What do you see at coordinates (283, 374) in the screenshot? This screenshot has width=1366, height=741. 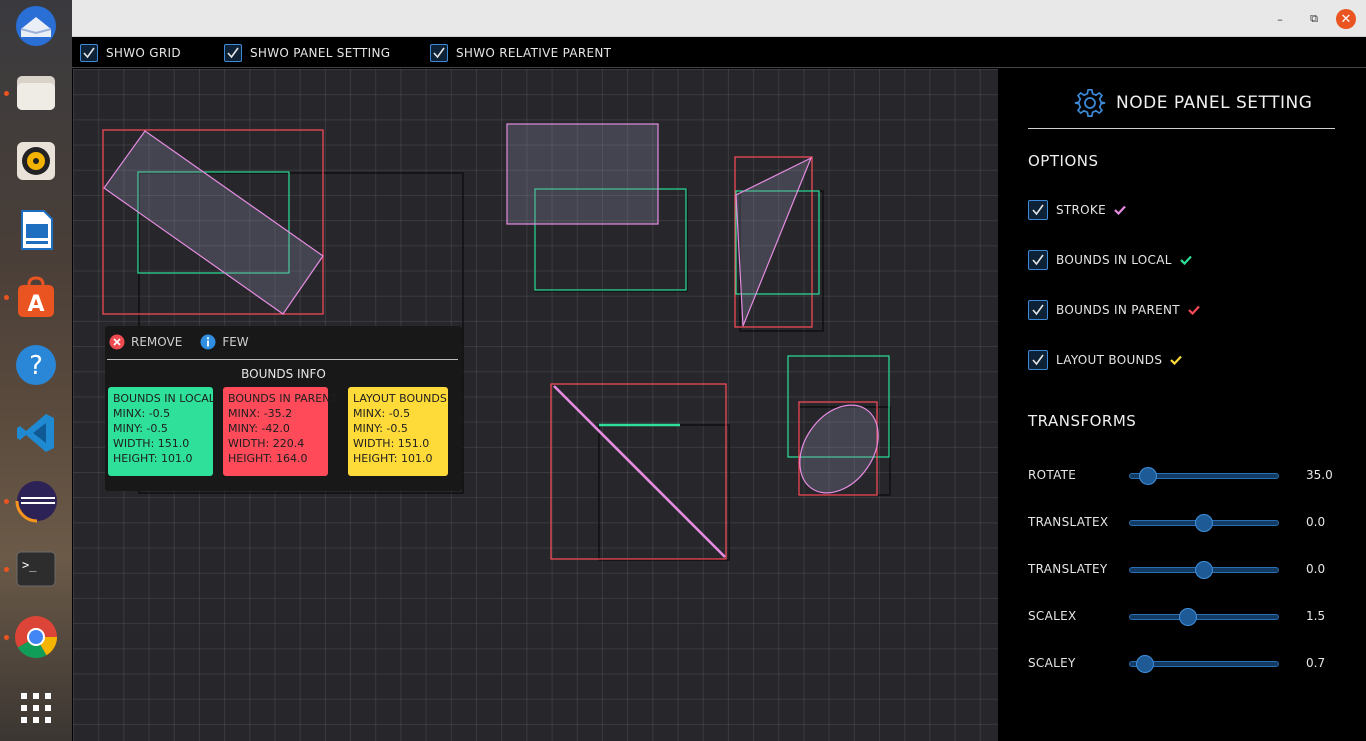 I see `bounds-info-title: BOUNDS INFO` at bounding box center [283, 374].